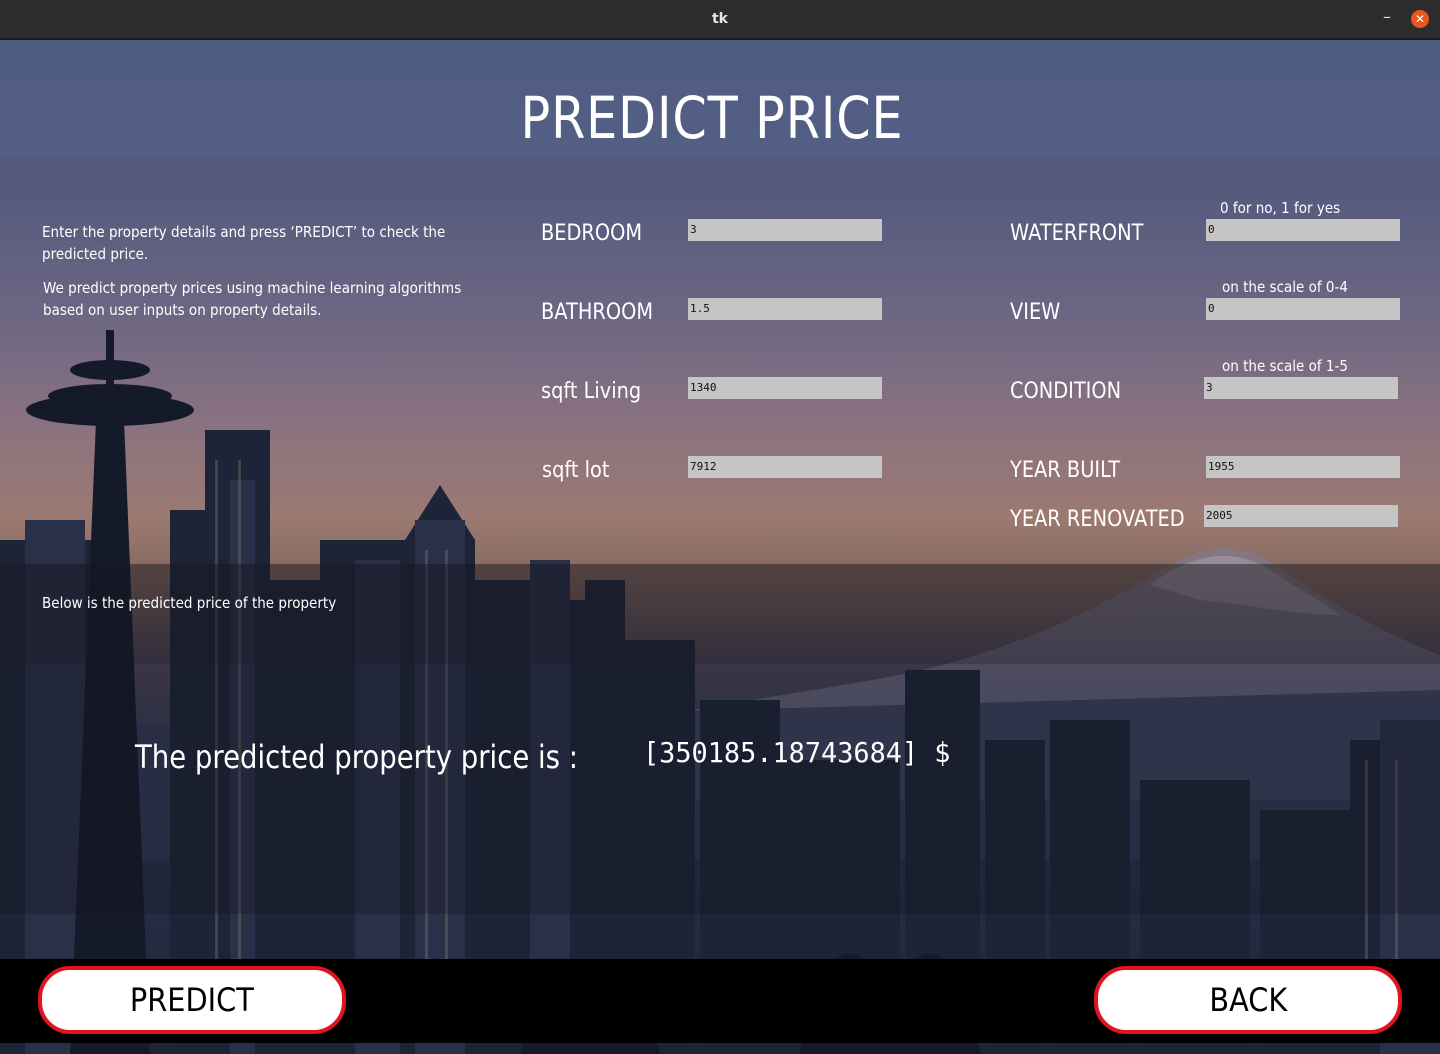 The image size is (1440, 1054). Describe the element at coordinates (597, 312) in the screenshot. I see `bathroom-label: BATHROOM` at that location.